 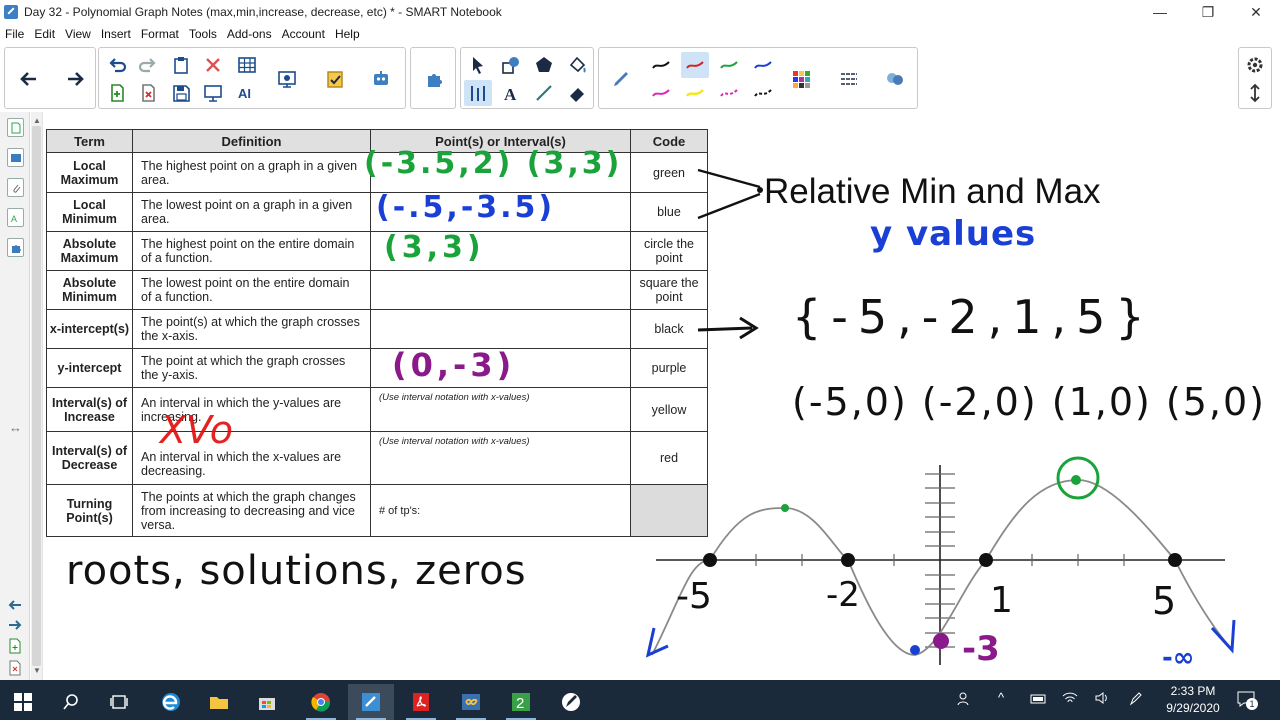 What do you see at coordinates (247, 65) in the screenshot?
I see `insert-table-button` at bounding box center [247, 65].